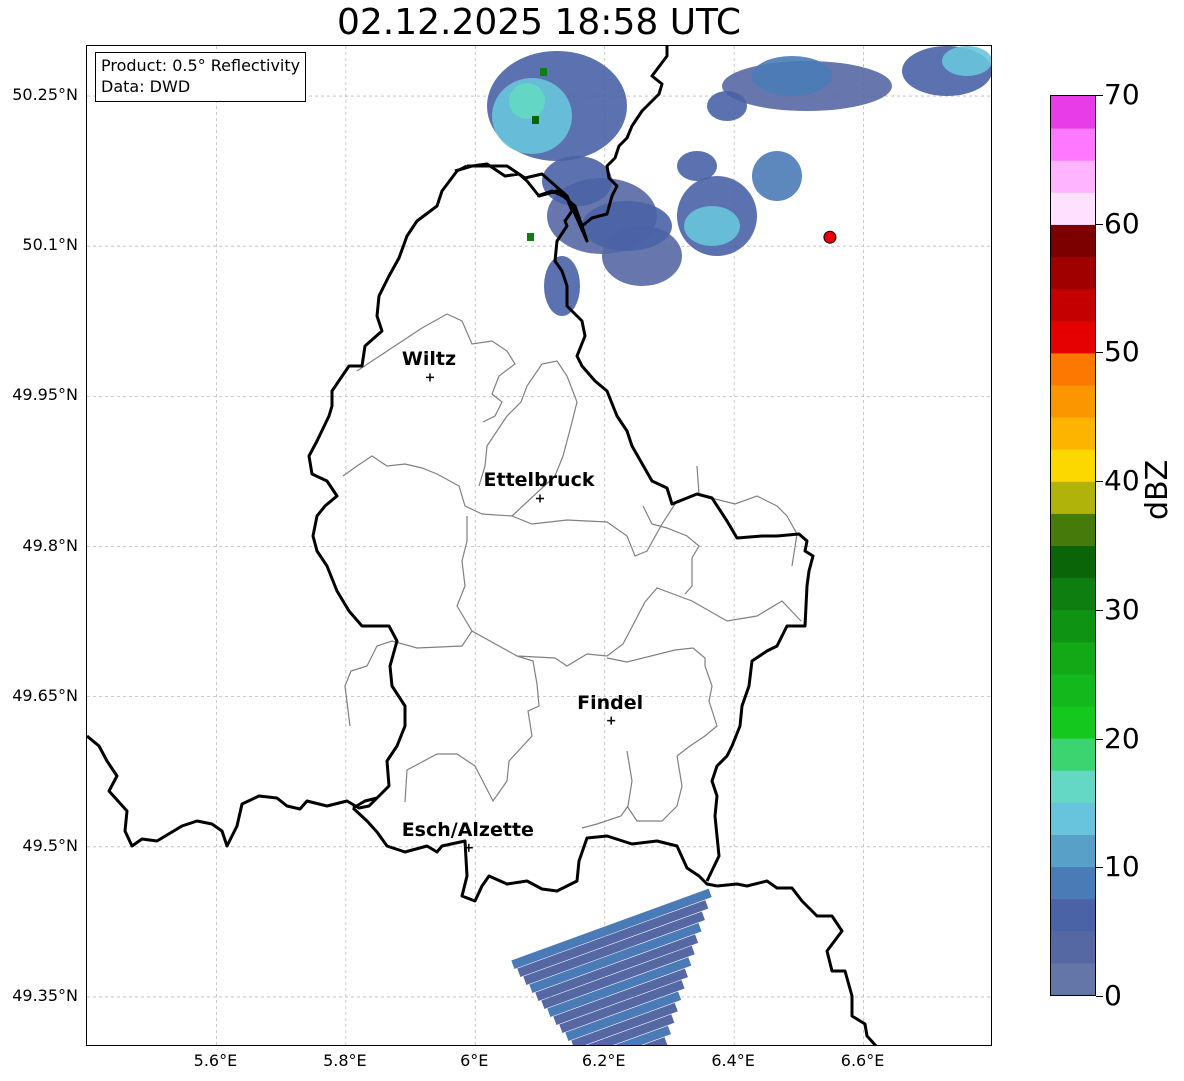 The height and width of the screenshot is (1081, 1184). What do you see at coordinates (733, 1060) in the screenshot?
I see `lon-tick-label: 6.4°E` at bounding box center [733, 1060].